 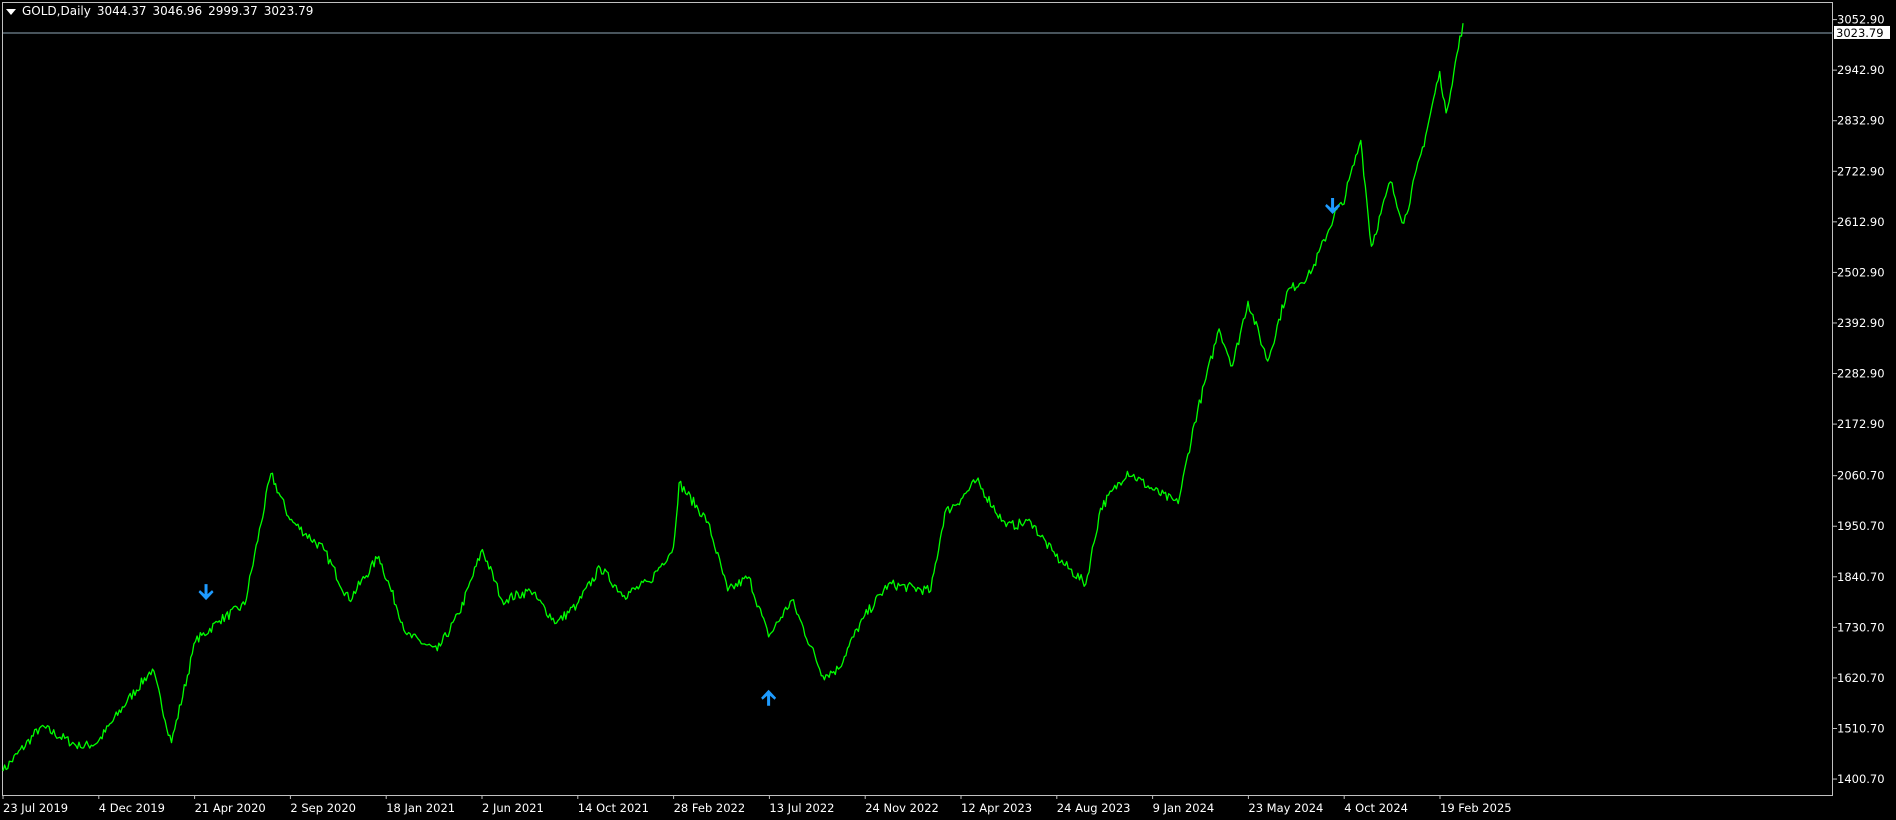 What do you see at coordinates (177, 11) in the screenshot?
I see `high-price: 3046.96` at bounding box center [177, 11].